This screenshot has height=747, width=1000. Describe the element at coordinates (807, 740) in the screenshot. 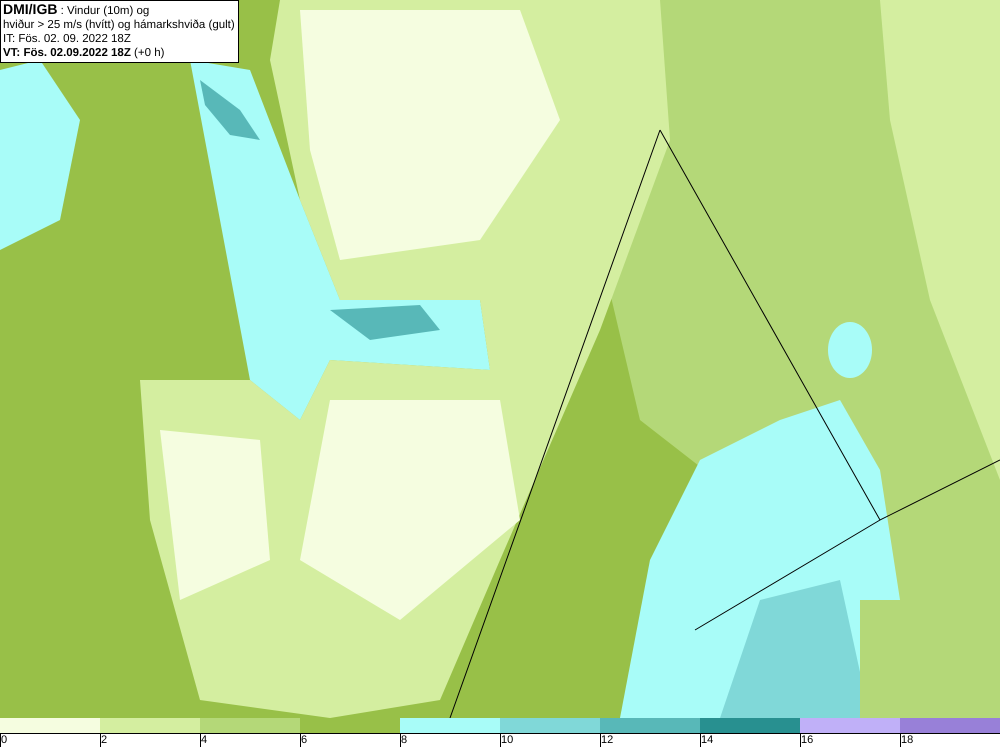

I see `scale-label: 16` at that location.